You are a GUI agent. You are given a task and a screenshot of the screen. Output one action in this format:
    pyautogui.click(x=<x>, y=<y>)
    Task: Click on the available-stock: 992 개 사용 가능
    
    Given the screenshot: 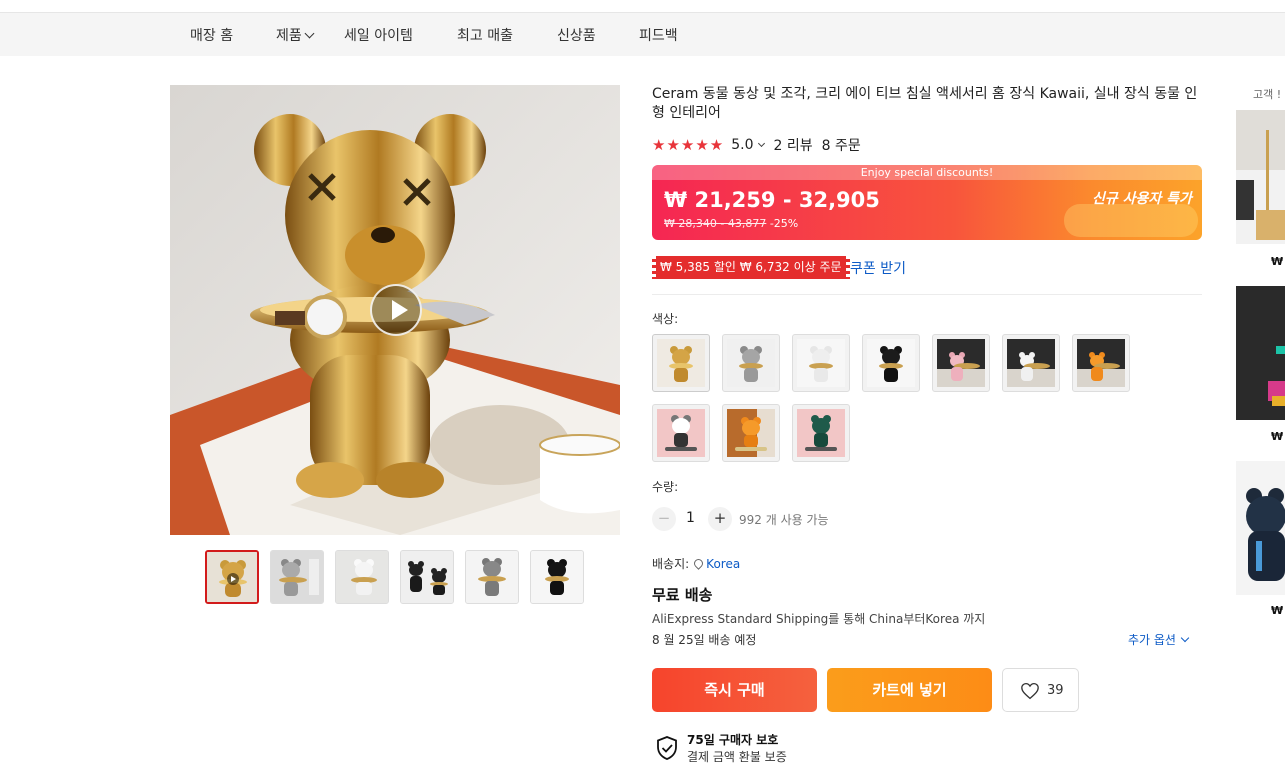 What is the action you would take?
    pyautogui.click(x=784, y=520)
    